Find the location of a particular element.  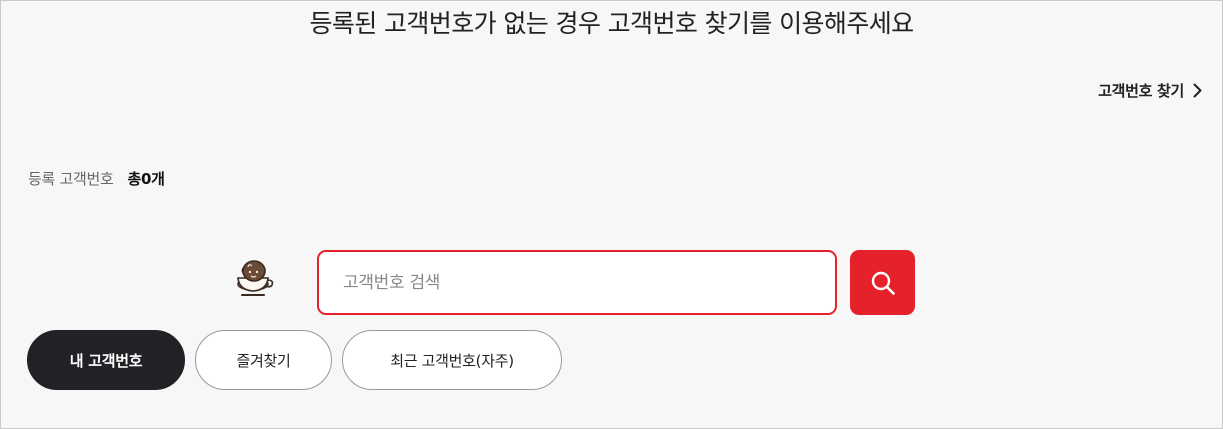

registered-count-value: 총0개 is located at coordinates (146, 179).